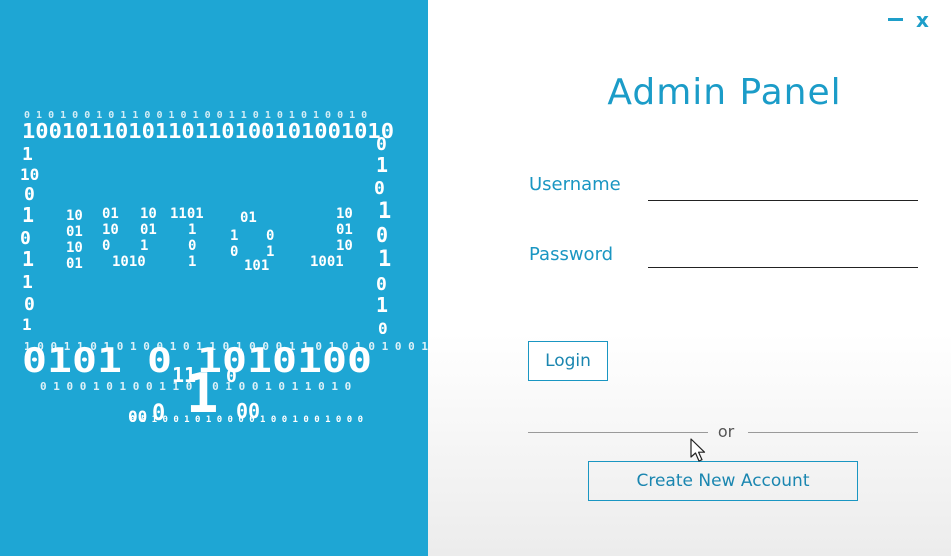 Image resolution: width=951 pixels, height=556 pixels. Describe the element at coordinates (571, 254) in the screenshot. I see `password-label: Password` at that location.